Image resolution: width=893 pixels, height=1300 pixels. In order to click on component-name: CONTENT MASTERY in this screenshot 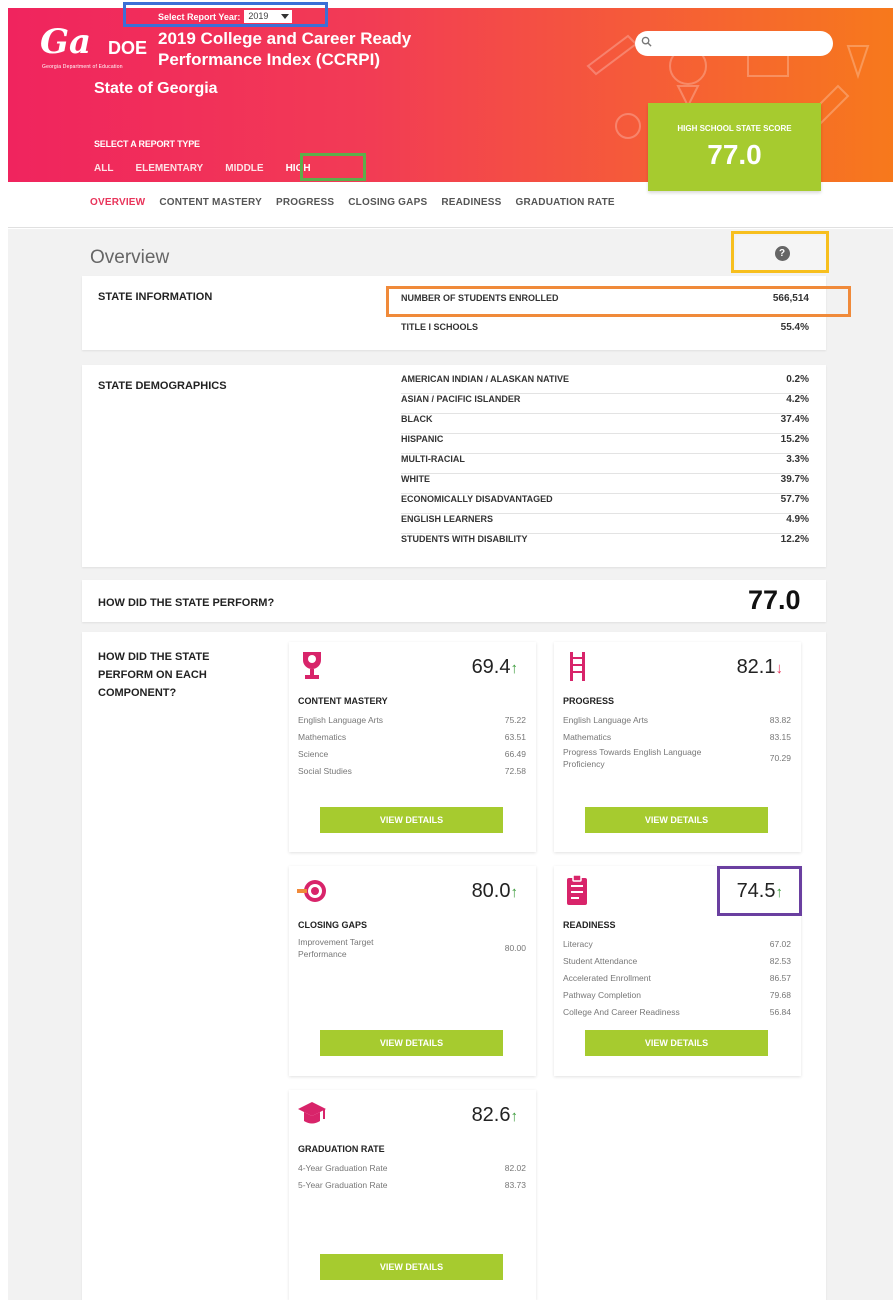, I will do `click(343, 701)`.